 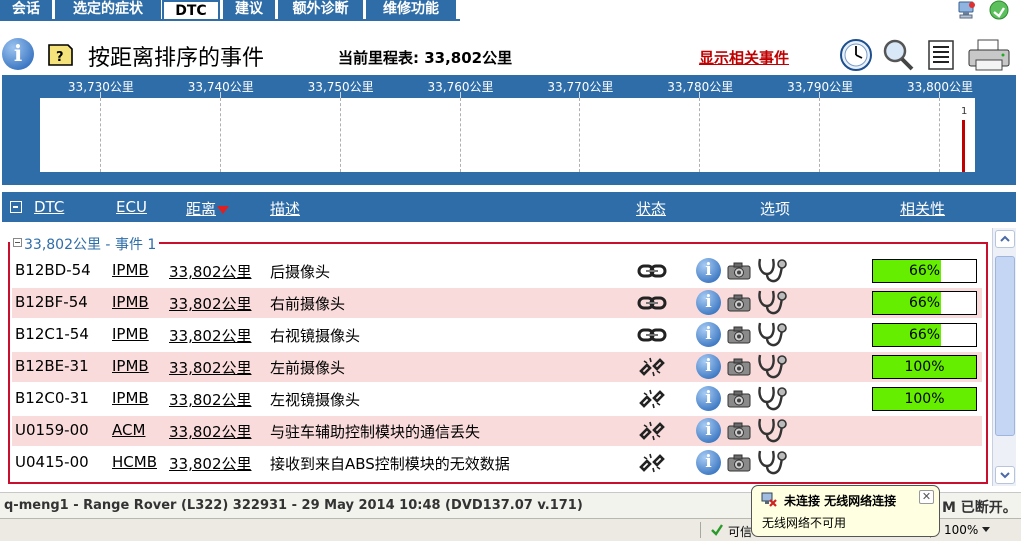 What do you see at coordinates (804, 523) in the screenshot?
I see `balloon-message: 无线网络不可用` at bounding box center [804, 523].